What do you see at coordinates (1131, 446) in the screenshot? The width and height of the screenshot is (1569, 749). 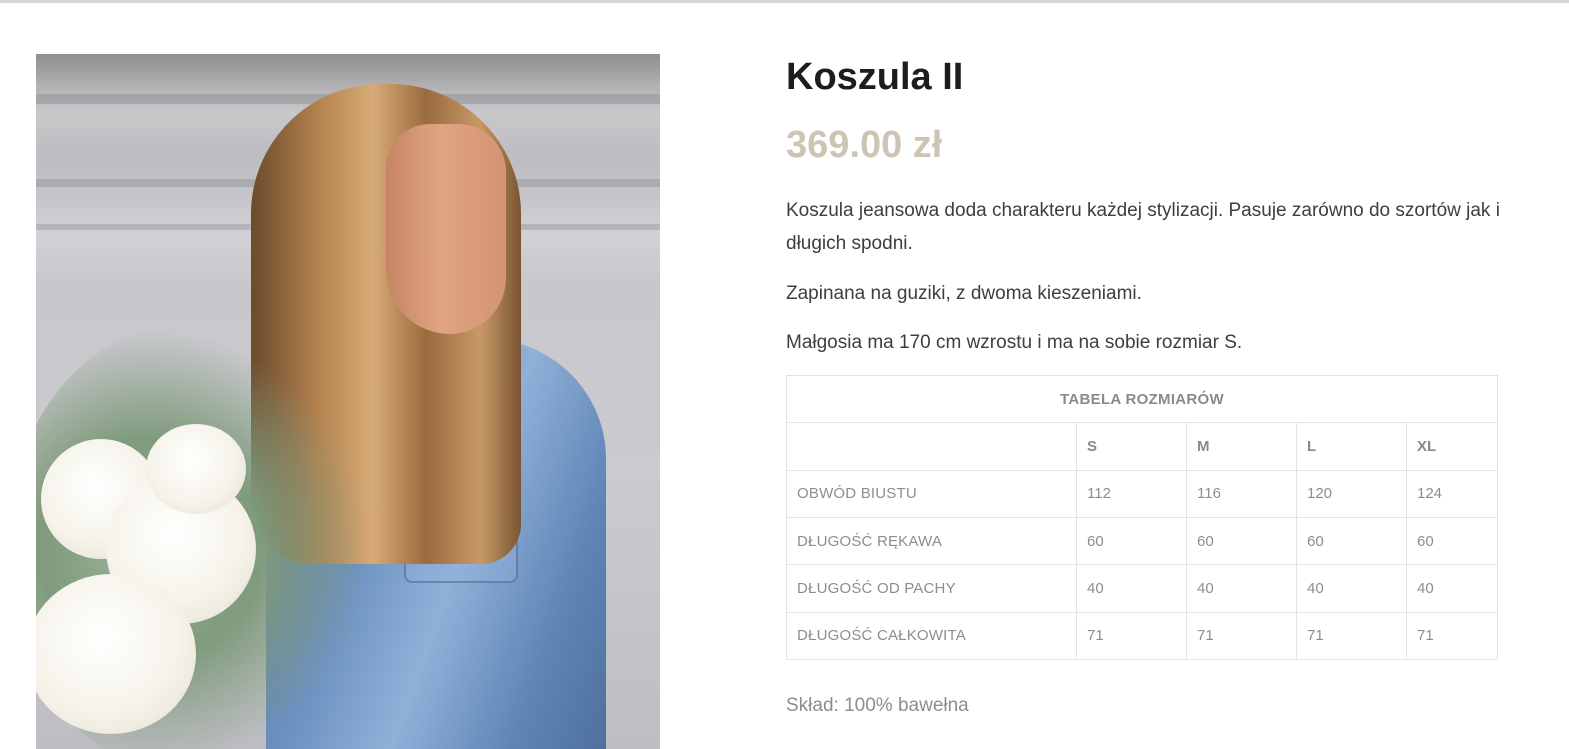 I see `size-header-s: S` at bounding box center [1131, 446].